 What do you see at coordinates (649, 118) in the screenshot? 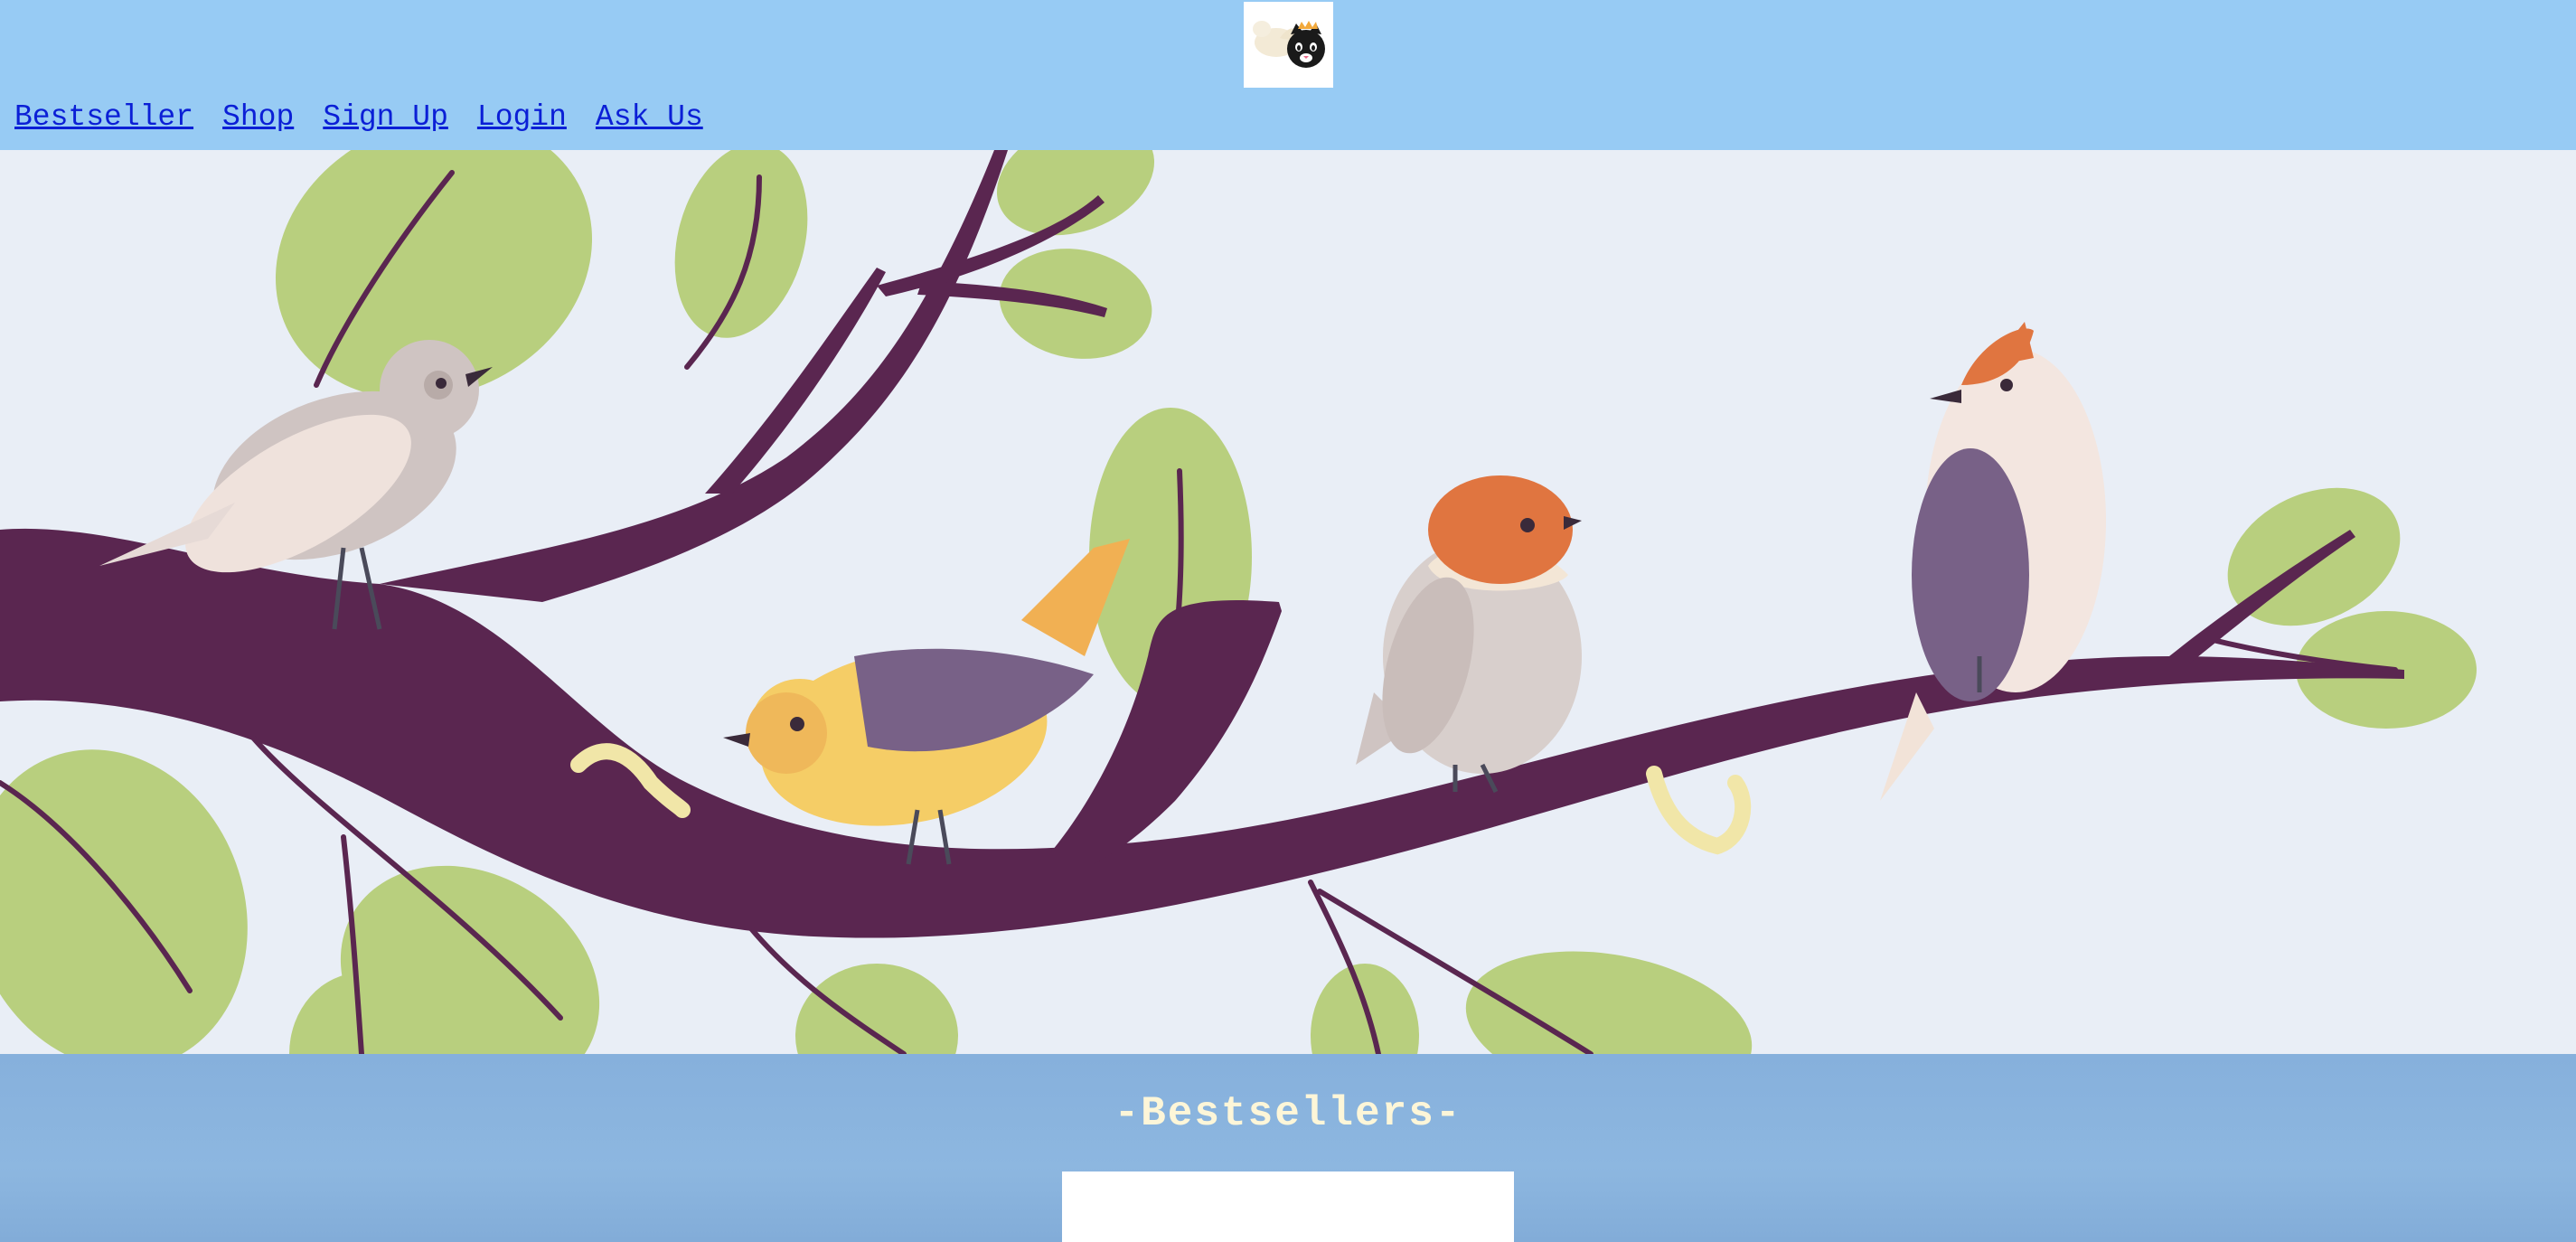
I see `nav-link-ask-us: Ask Us` at bounding box center [649, 118].